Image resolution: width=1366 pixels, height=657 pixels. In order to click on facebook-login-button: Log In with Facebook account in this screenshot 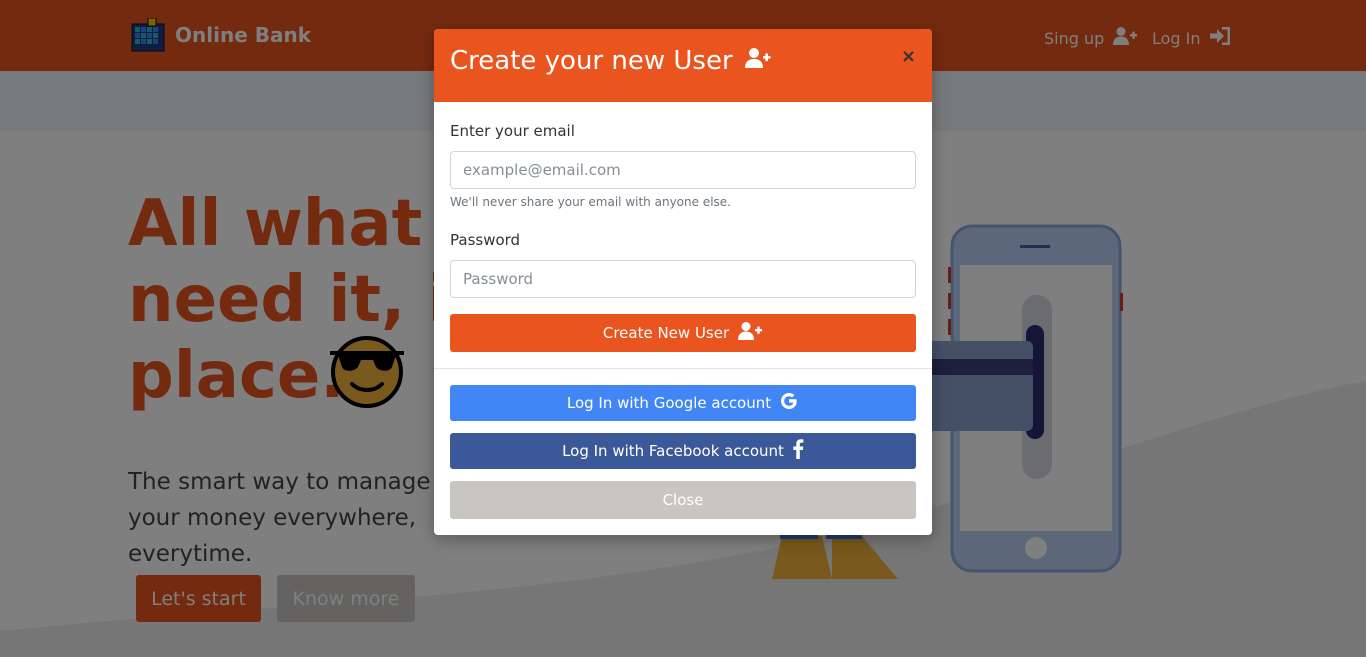, I will do `click(683, 451)`.